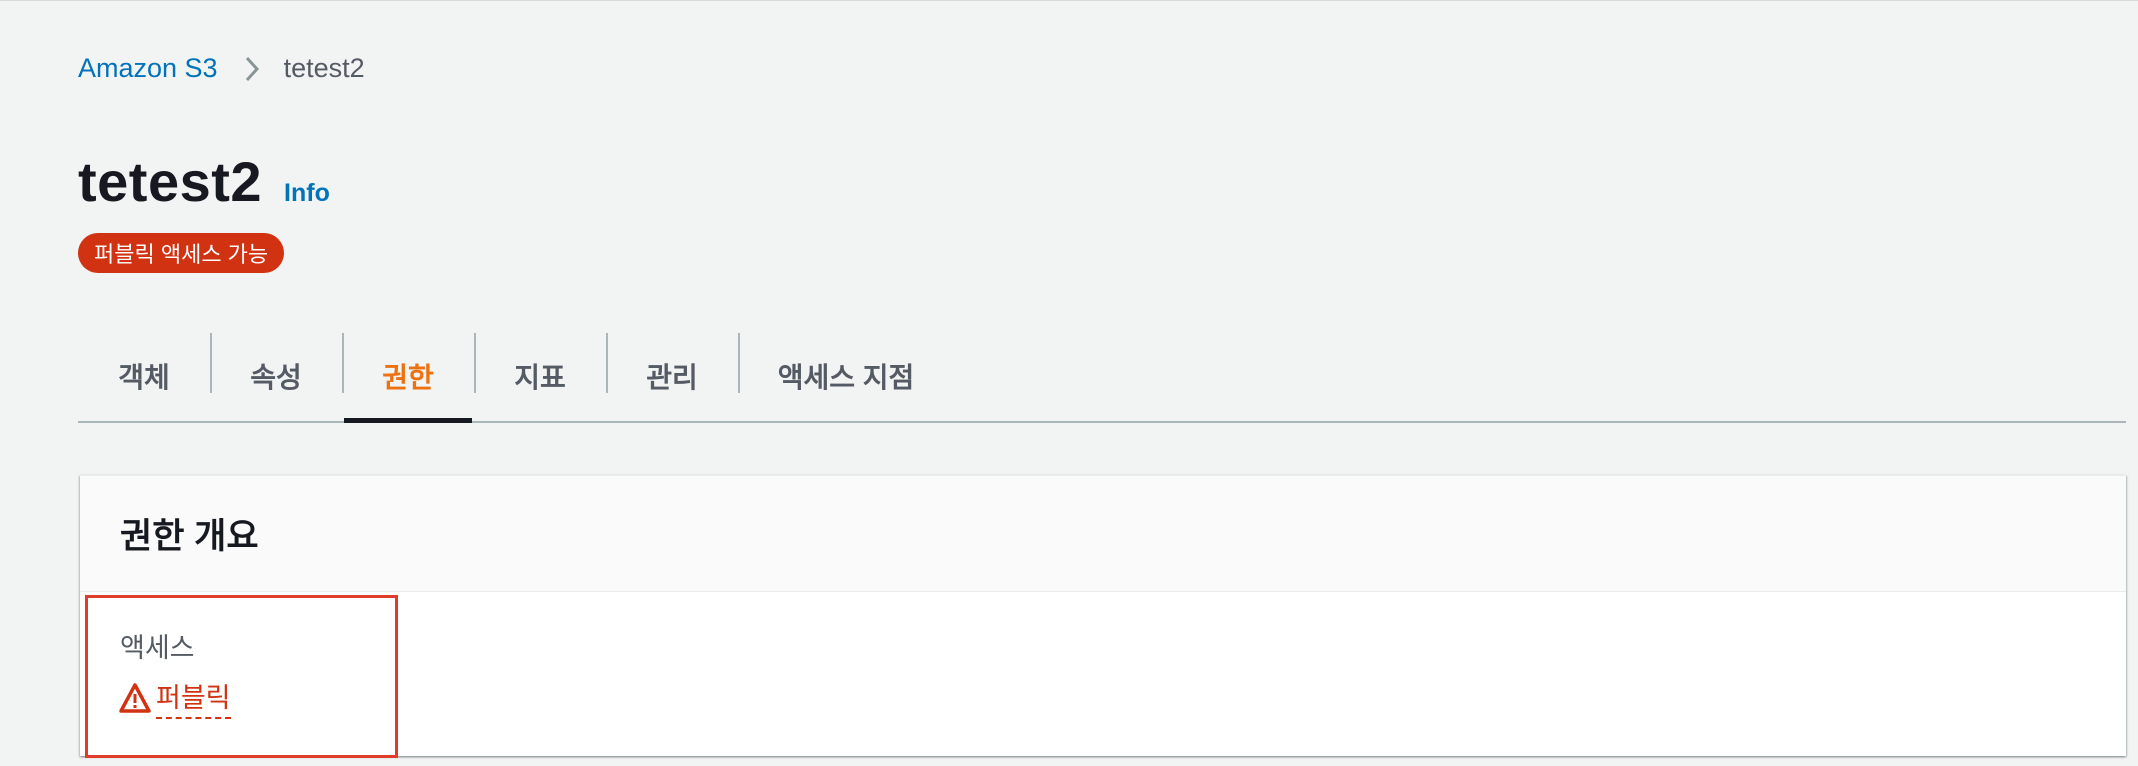 The width and height of the screenshot is (2138, 766). What do you see at coordinates (221, 68) in the screenshot?
I see `breadcrumb: Amazon S3 tetest2` at bounding box center [221, 68].